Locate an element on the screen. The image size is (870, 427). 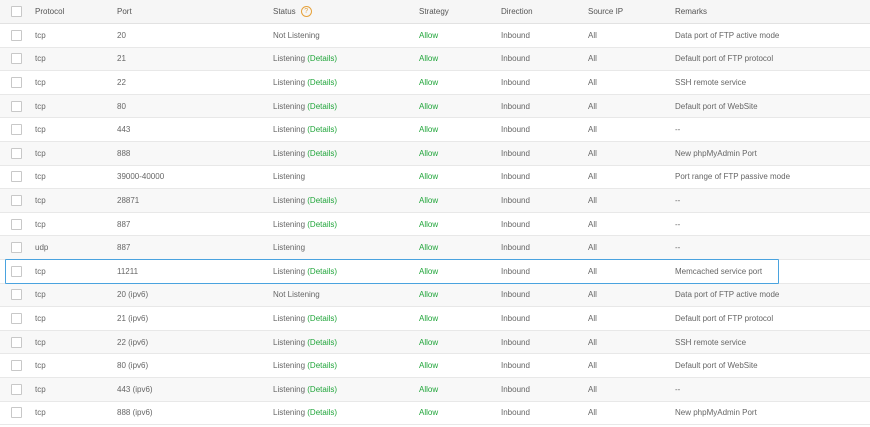
cell-port: 20 is located at coordinates (121, 35).